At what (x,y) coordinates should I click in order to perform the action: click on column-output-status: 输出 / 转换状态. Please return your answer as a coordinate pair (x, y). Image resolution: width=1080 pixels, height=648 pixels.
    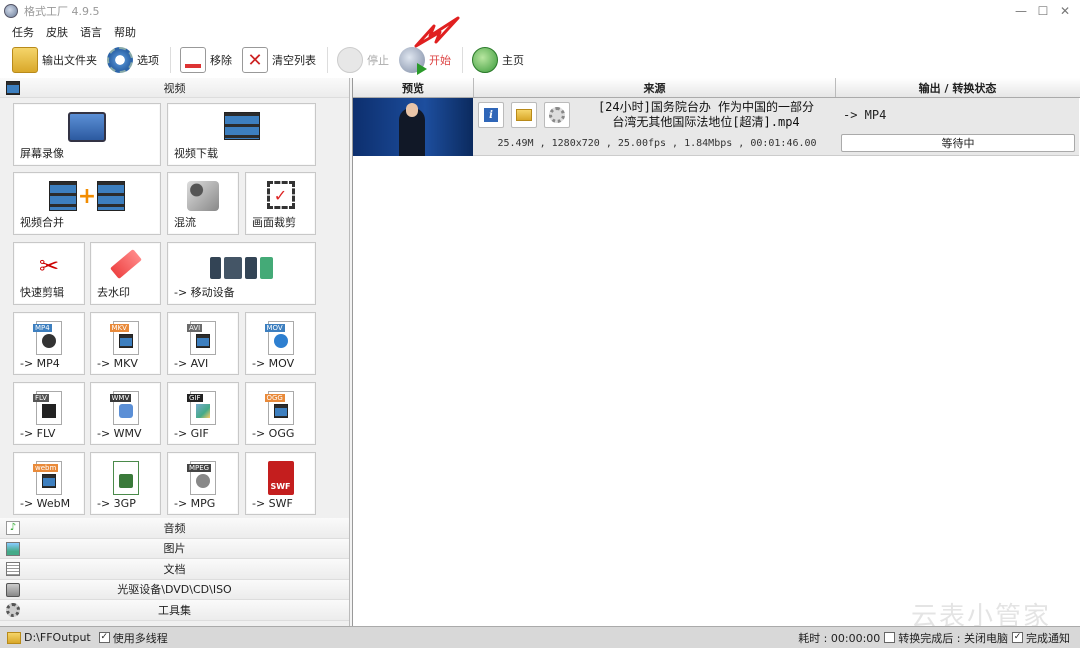
    Looking at the image, I should click on (957, 87).